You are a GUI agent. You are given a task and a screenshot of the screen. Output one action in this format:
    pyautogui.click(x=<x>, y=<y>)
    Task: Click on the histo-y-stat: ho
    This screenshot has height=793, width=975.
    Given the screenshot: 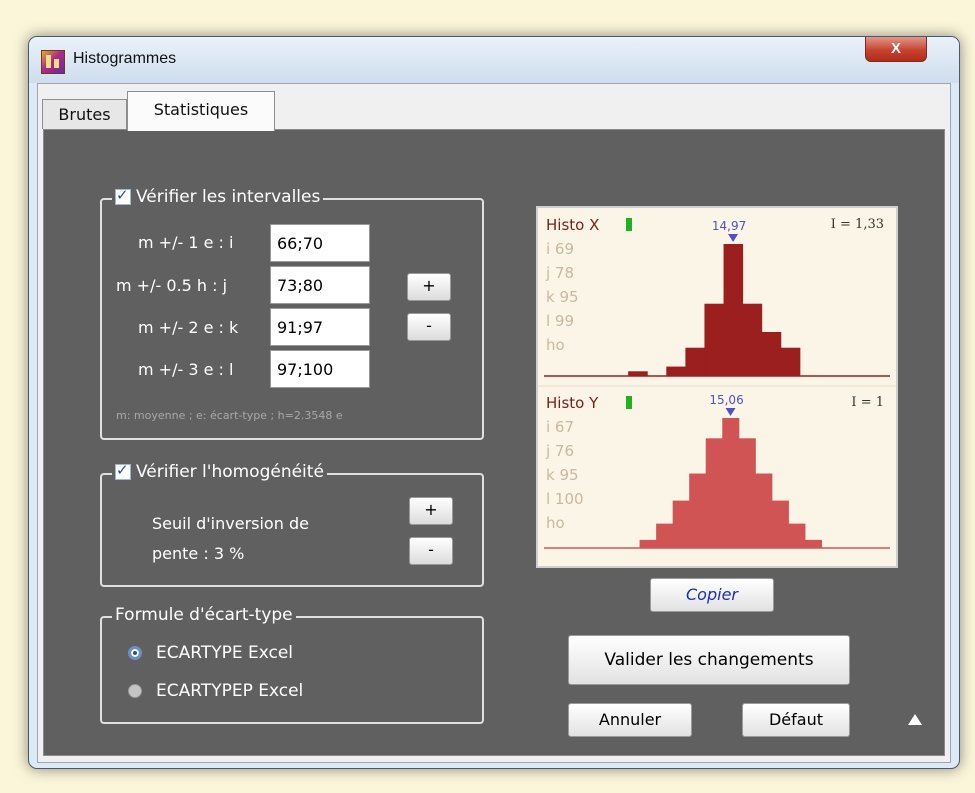 What is the action you would take?
    pyautogui.click(x=555, y=523)
    